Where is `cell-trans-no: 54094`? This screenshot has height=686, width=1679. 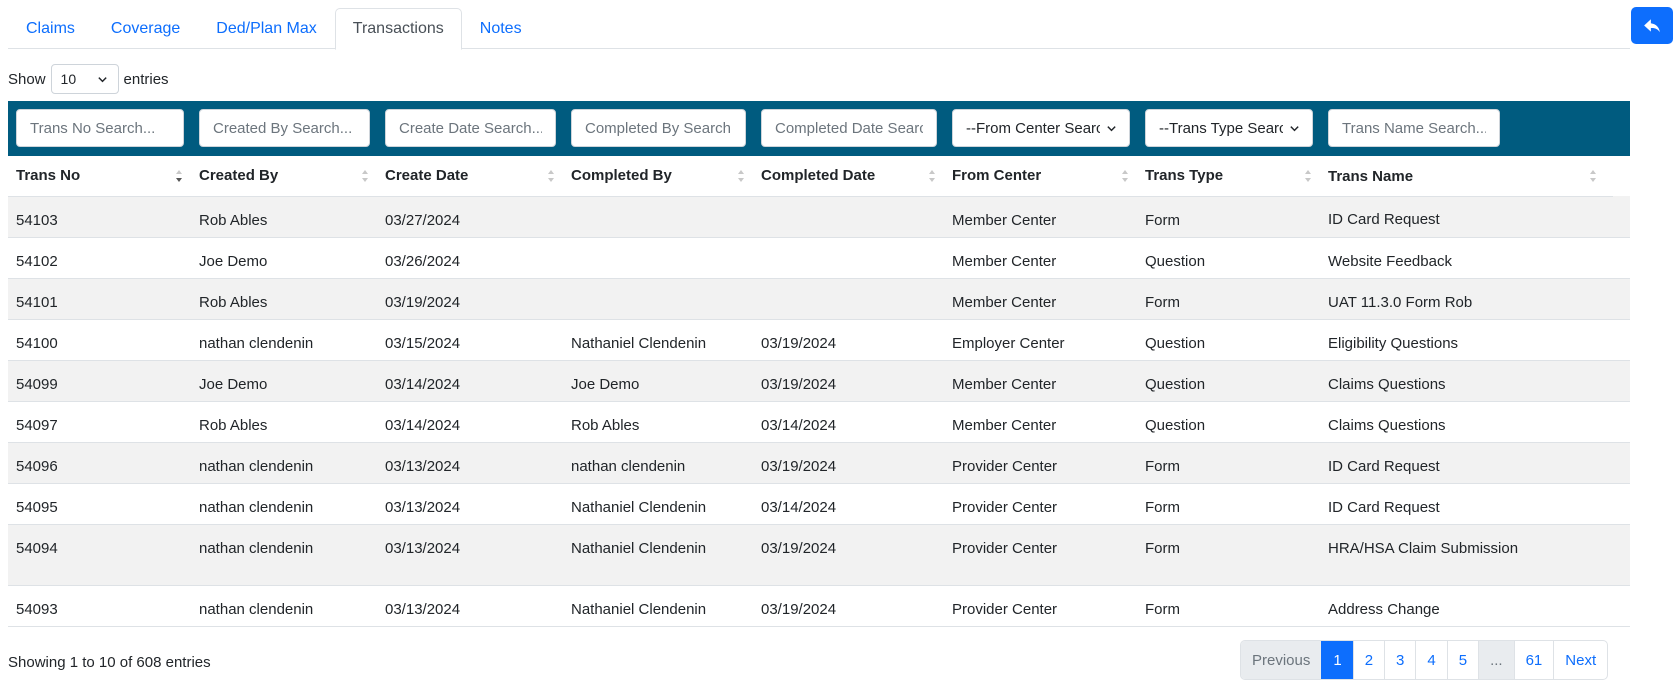 cell-trans-no: 54094 is located at coordinates (99, 555).